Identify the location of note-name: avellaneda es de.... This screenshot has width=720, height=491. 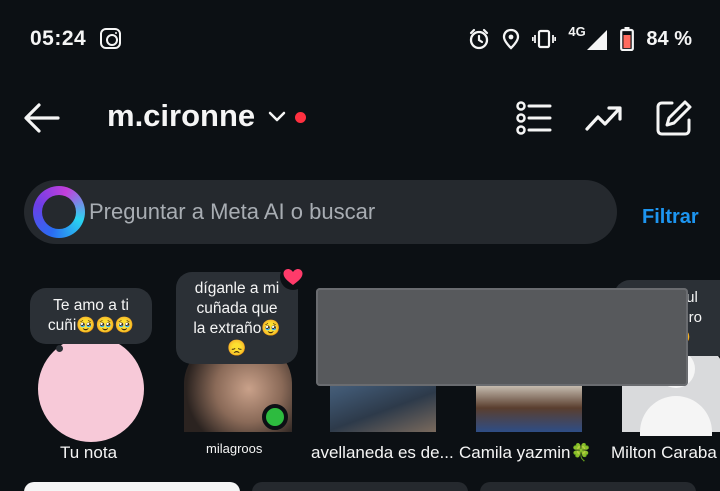
(382, 452).